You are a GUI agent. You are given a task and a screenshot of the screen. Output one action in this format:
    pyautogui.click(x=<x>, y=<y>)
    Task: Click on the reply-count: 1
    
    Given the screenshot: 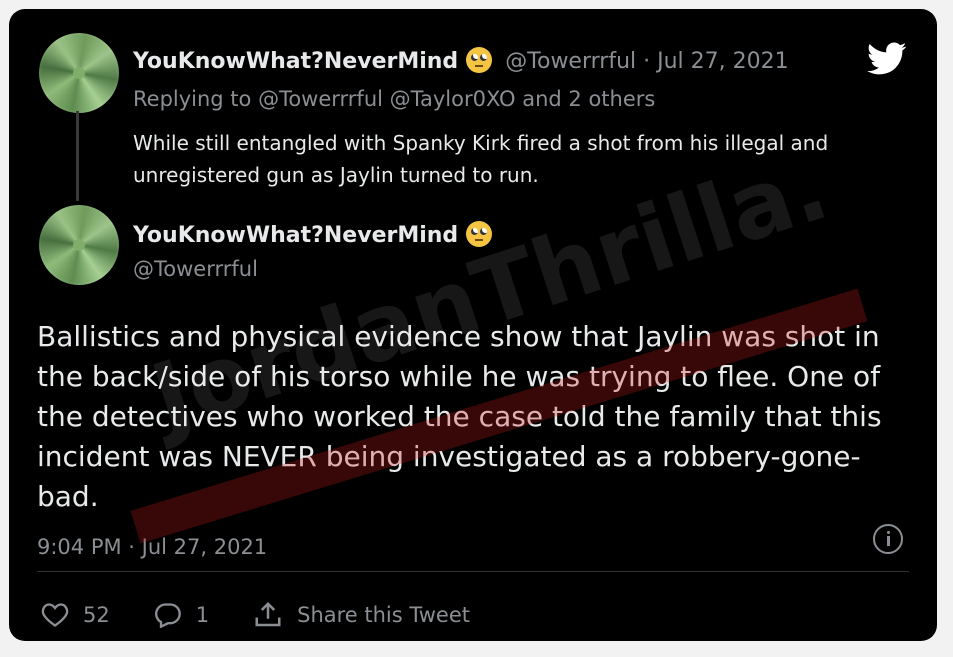 What is the action you would take?
    pyautogui.click(x=202, y=615)
    